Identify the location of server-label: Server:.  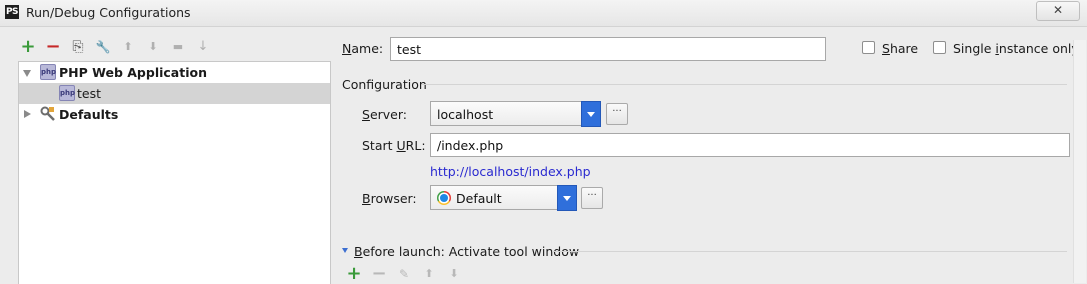
(384, 114).